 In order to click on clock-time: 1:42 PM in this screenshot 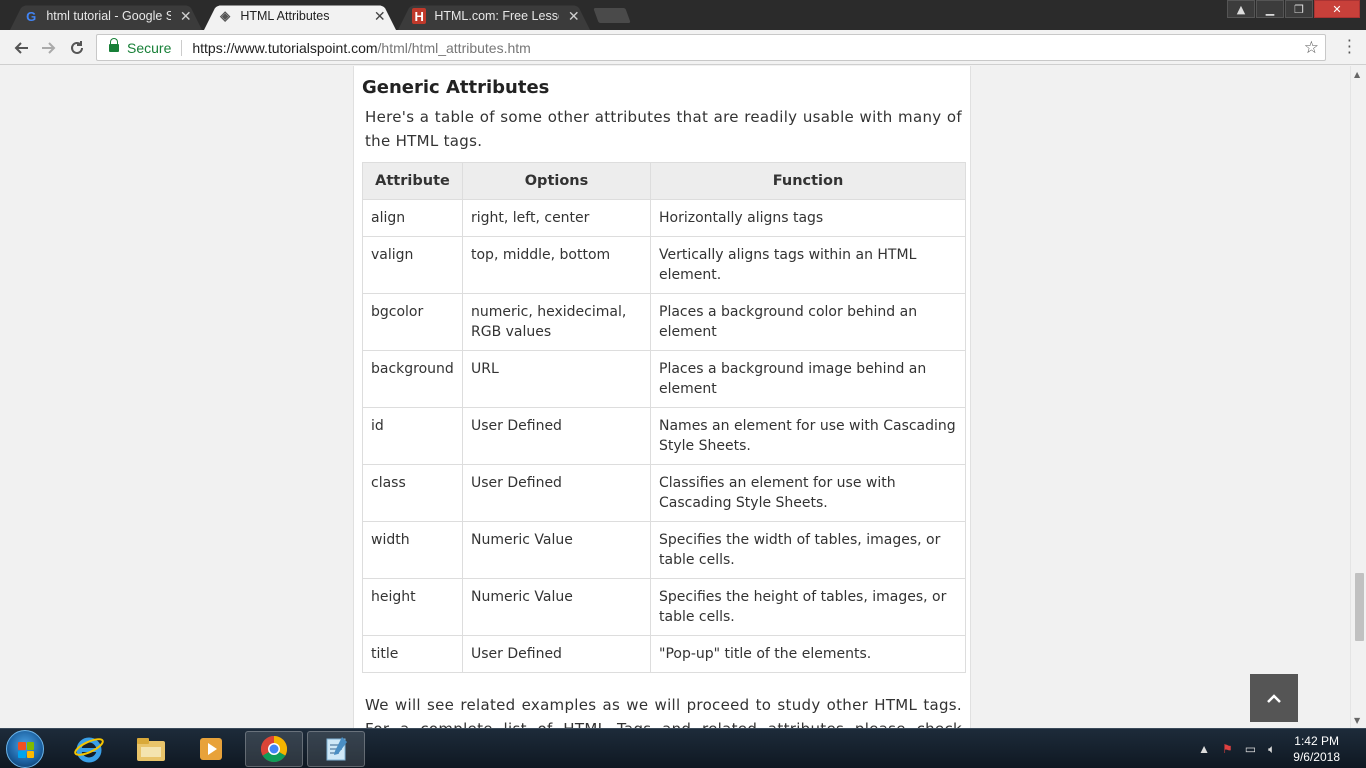, I will do `click(1316, 741)`.